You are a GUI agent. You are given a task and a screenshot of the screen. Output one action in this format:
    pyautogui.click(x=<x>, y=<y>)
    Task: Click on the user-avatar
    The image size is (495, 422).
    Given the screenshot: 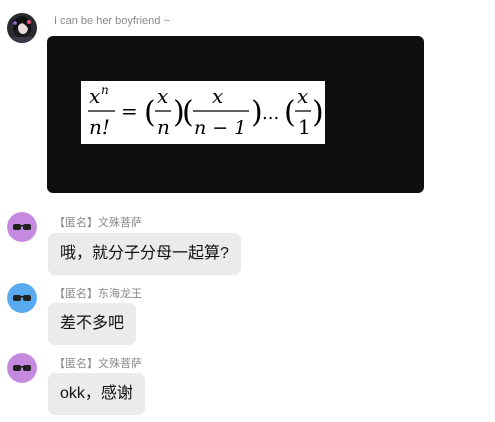 What is the action you would take?
    pyautogui.click(x=22, y=28)
    